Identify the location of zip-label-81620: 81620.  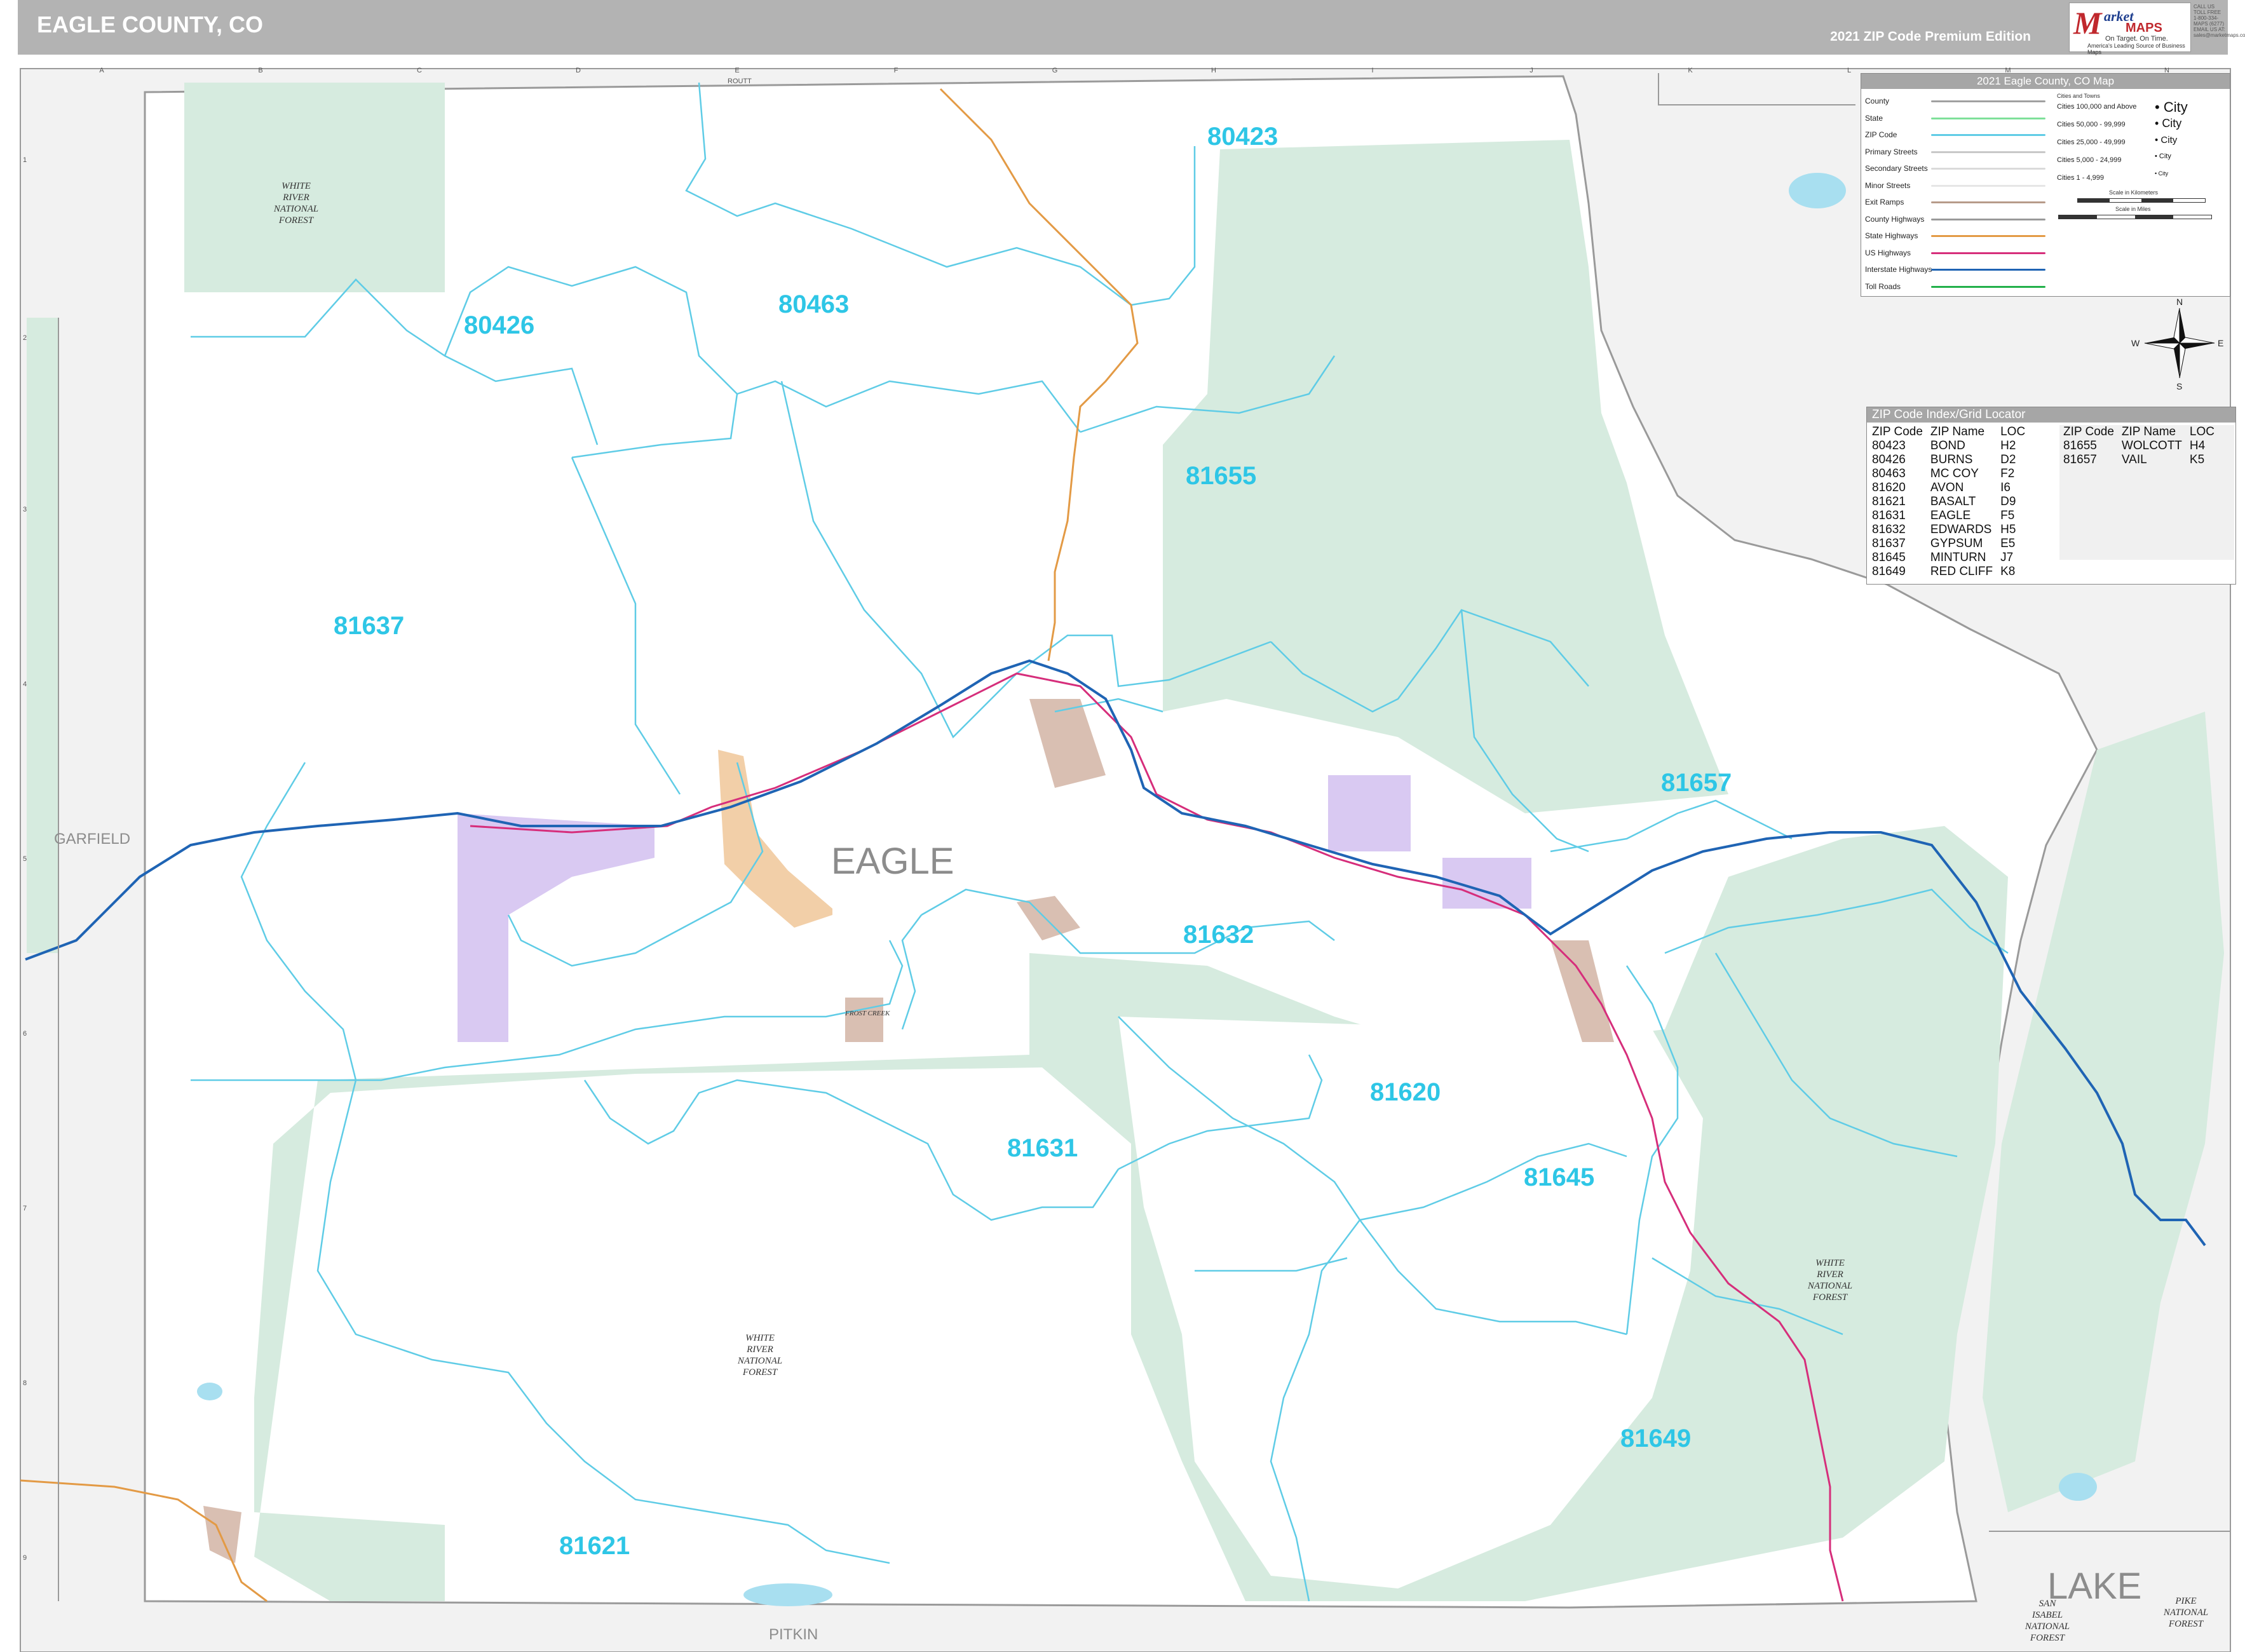
(1405, 1092).